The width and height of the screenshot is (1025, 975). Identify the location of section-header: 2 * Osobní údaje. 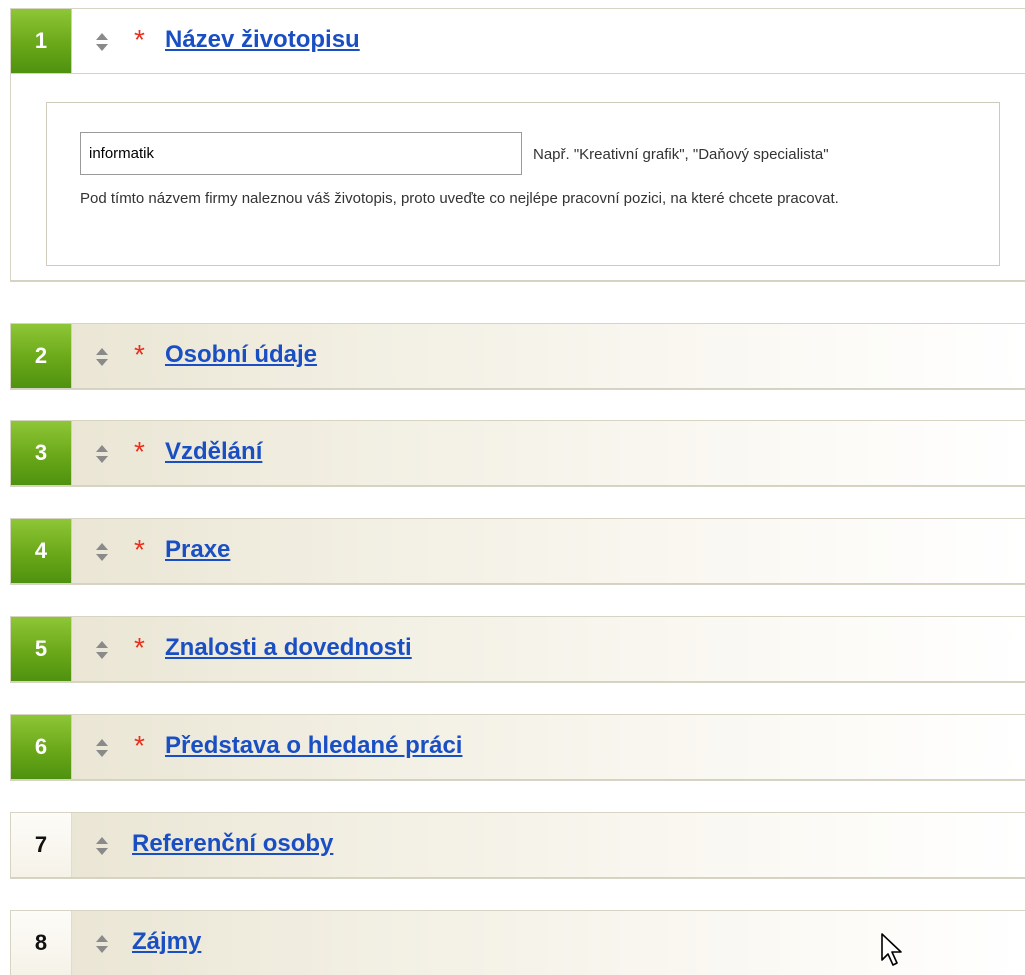
(518, 356).